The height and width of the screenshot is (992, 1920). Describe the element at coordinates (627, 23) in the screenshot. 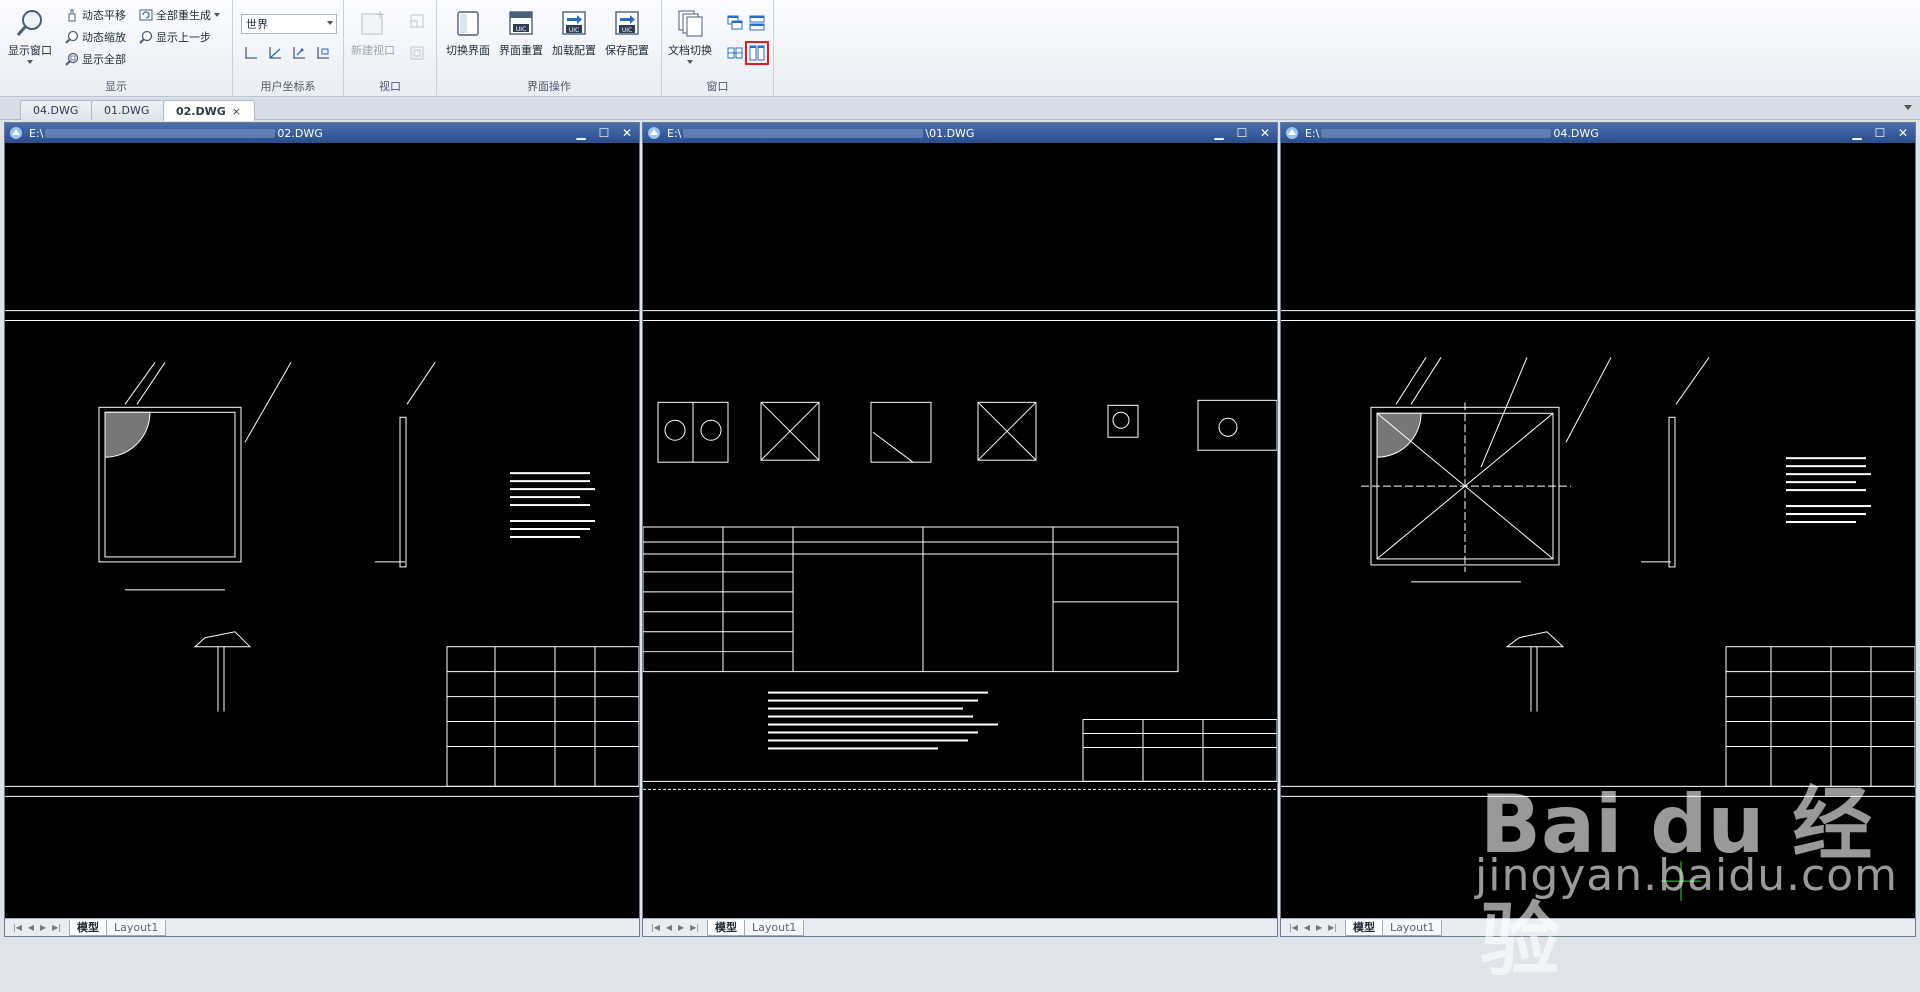

I see `save-config-icon: UIC` at that location.